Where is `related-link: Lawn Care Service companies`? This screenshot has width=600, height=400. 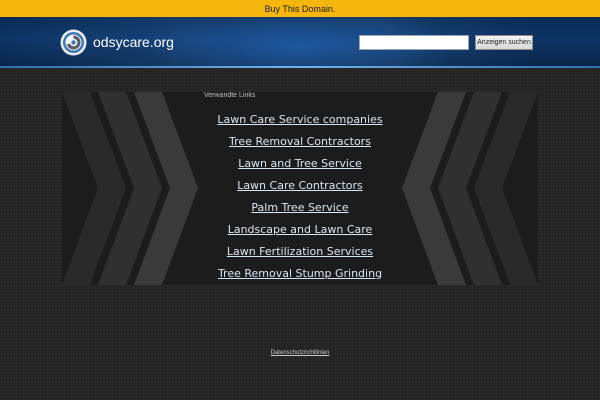 related-link: Lawn Care Service companies is located at coordinates (299, 119).